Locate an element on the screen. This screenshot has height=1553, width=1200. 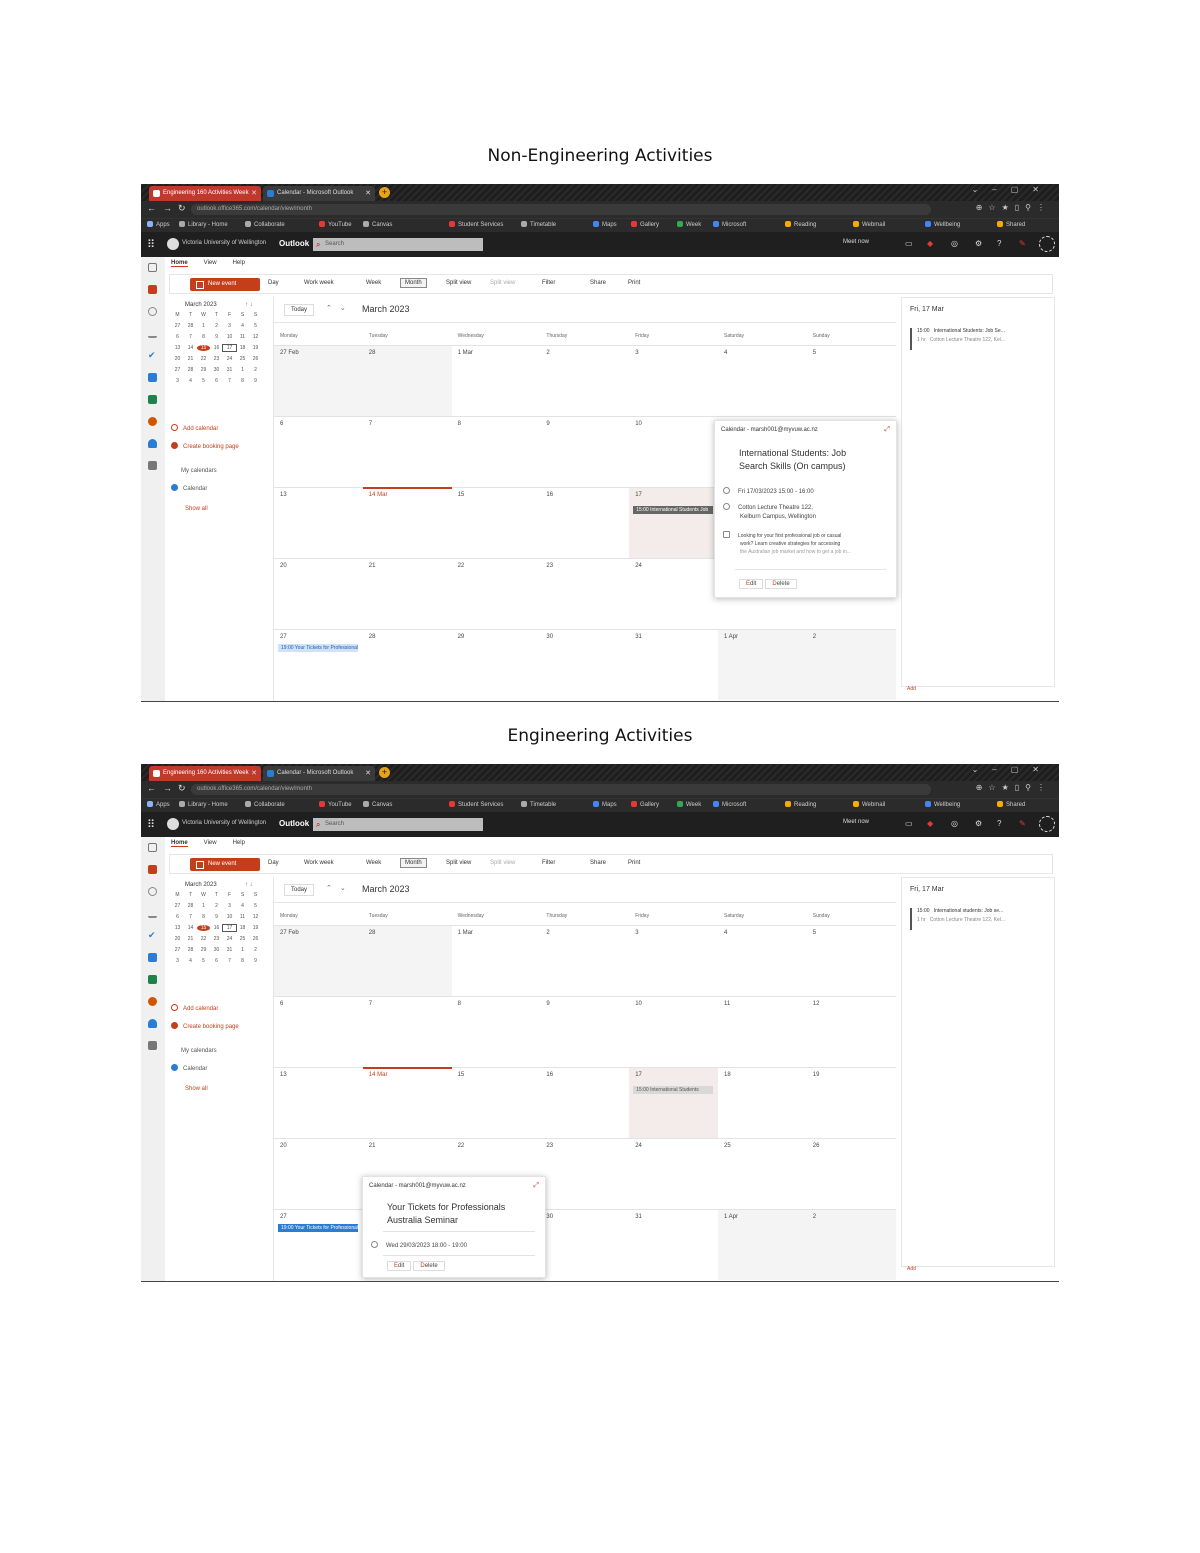
mini-day: 18 is located at coordinates (242, 928).